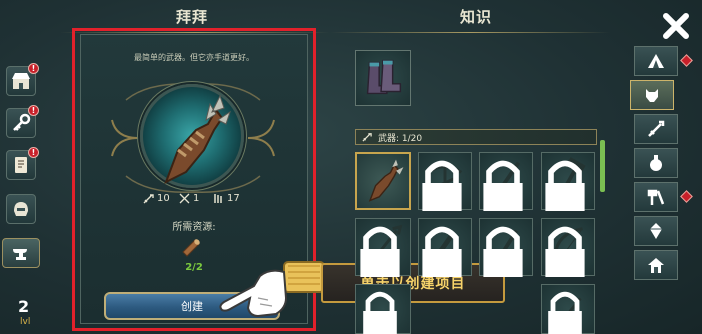 Image resolution: width=702 pixels, height=334 pixels. I want to click on item-slot-crossbow, so click(445, 181).